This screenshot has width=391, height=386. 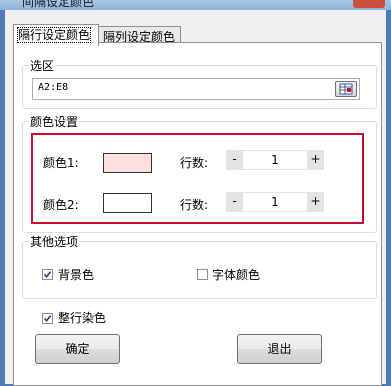 I want to click on other-options-group-label: 其他选项, so click(x=54, y=241).